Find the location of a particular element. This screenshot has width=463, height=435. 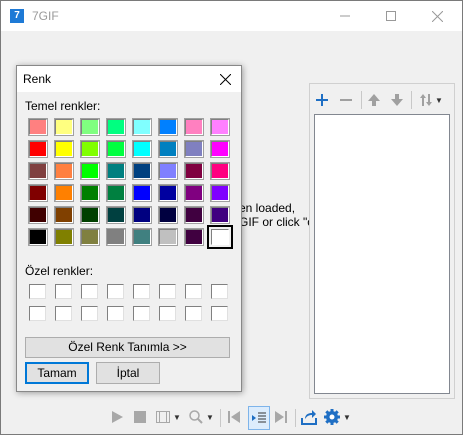

zoom-icon is located at coordinates (196, 417).